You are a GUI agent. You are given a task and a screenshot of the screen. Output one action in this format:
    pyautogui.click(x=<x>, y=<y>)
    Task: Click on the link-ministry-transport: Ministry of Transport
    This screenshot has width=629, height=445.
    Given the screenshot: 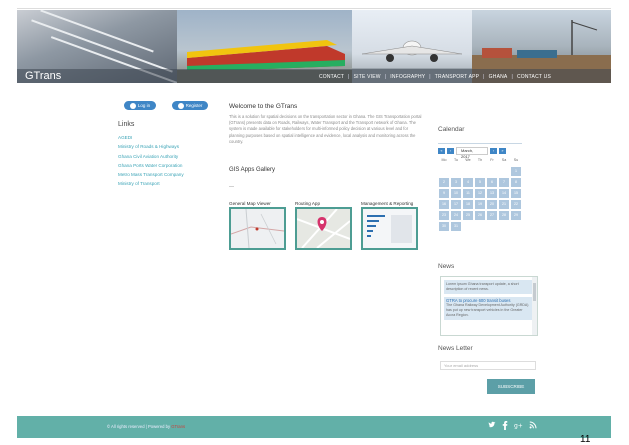 What is the action you would take?
    pyautogui.click(x=151, y=183)
    